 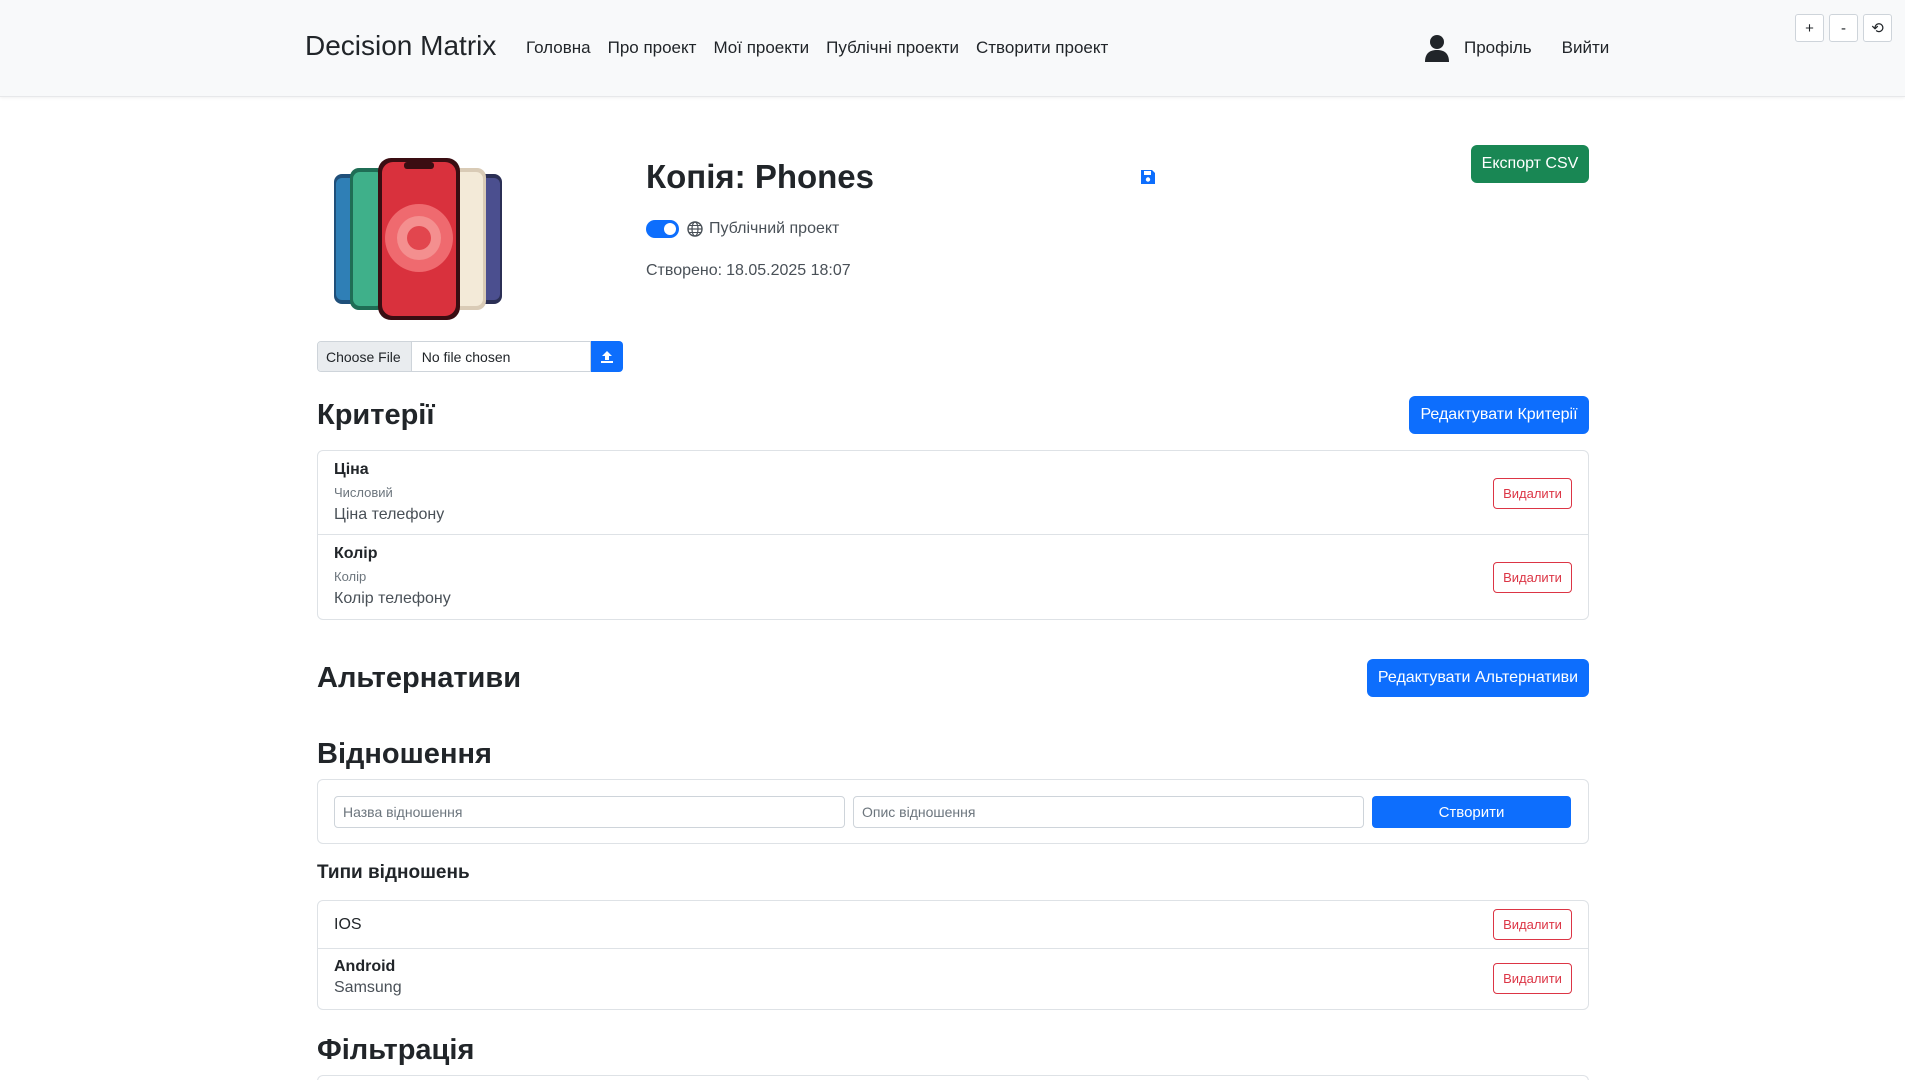 What do you see at coordinates (953, 577) in the screenshot?
I see `criteria-item: Колір Колір Колір телефону Видалити` at bounding box center [953, 577].